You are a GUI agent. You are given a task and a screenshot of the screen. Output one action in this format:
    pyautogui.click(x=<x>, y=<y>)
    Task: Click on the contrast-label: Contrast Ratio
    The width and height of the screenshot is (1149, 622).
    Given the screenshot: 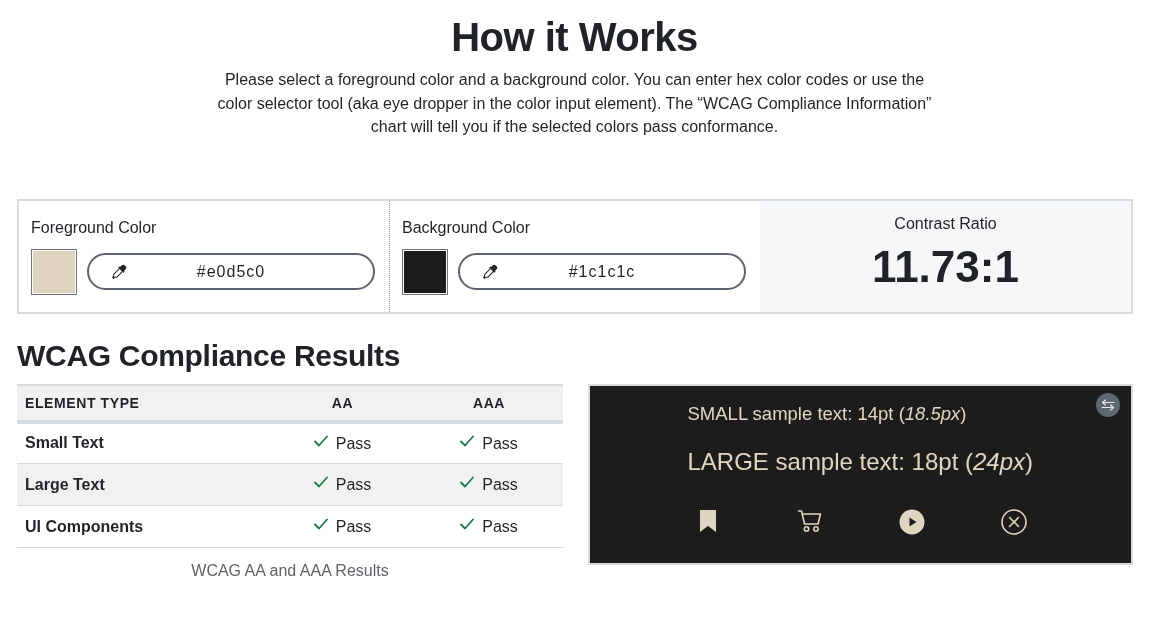 What is the action you would take?
    pyautogui.click(x=945, y=223)
    